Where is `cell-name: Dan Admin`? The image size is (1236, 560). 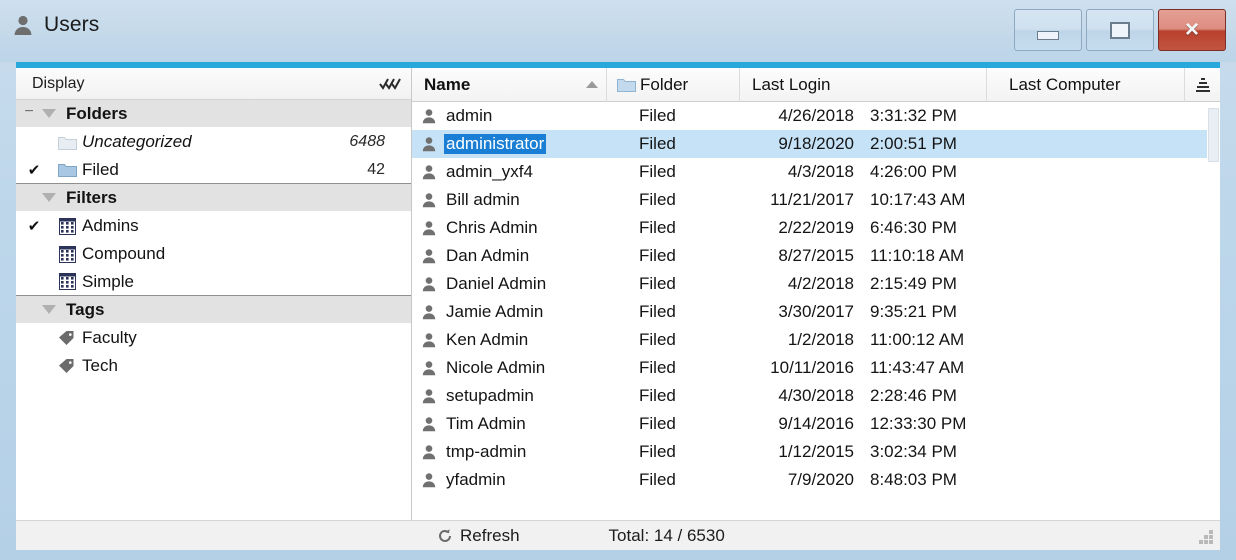
cell-name: Dan Admin is located at coordinates (509, 256).